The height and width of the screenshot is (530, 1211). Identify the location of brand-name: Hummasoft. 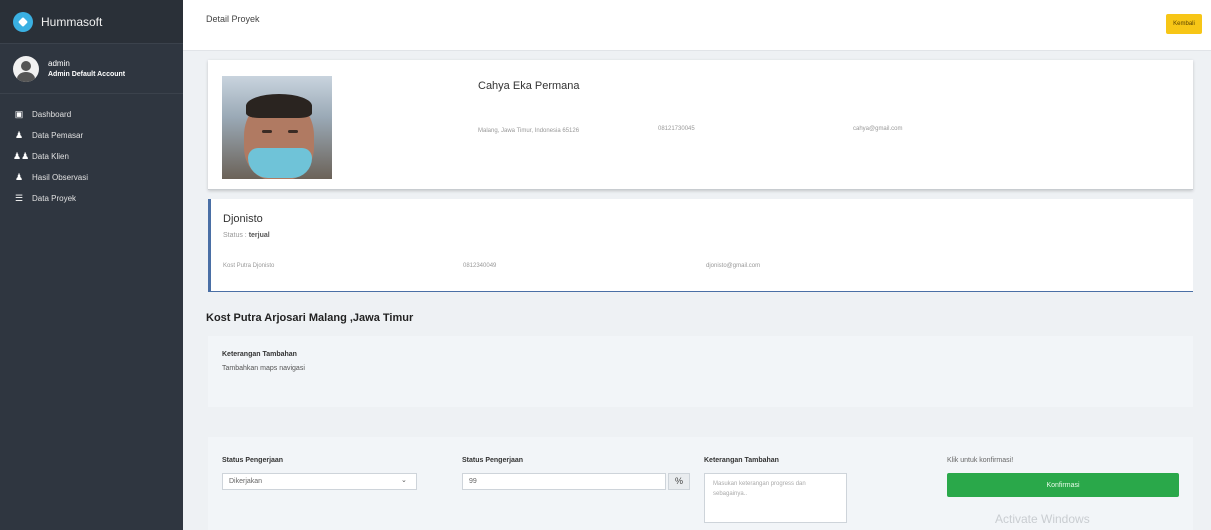
(72, 21).